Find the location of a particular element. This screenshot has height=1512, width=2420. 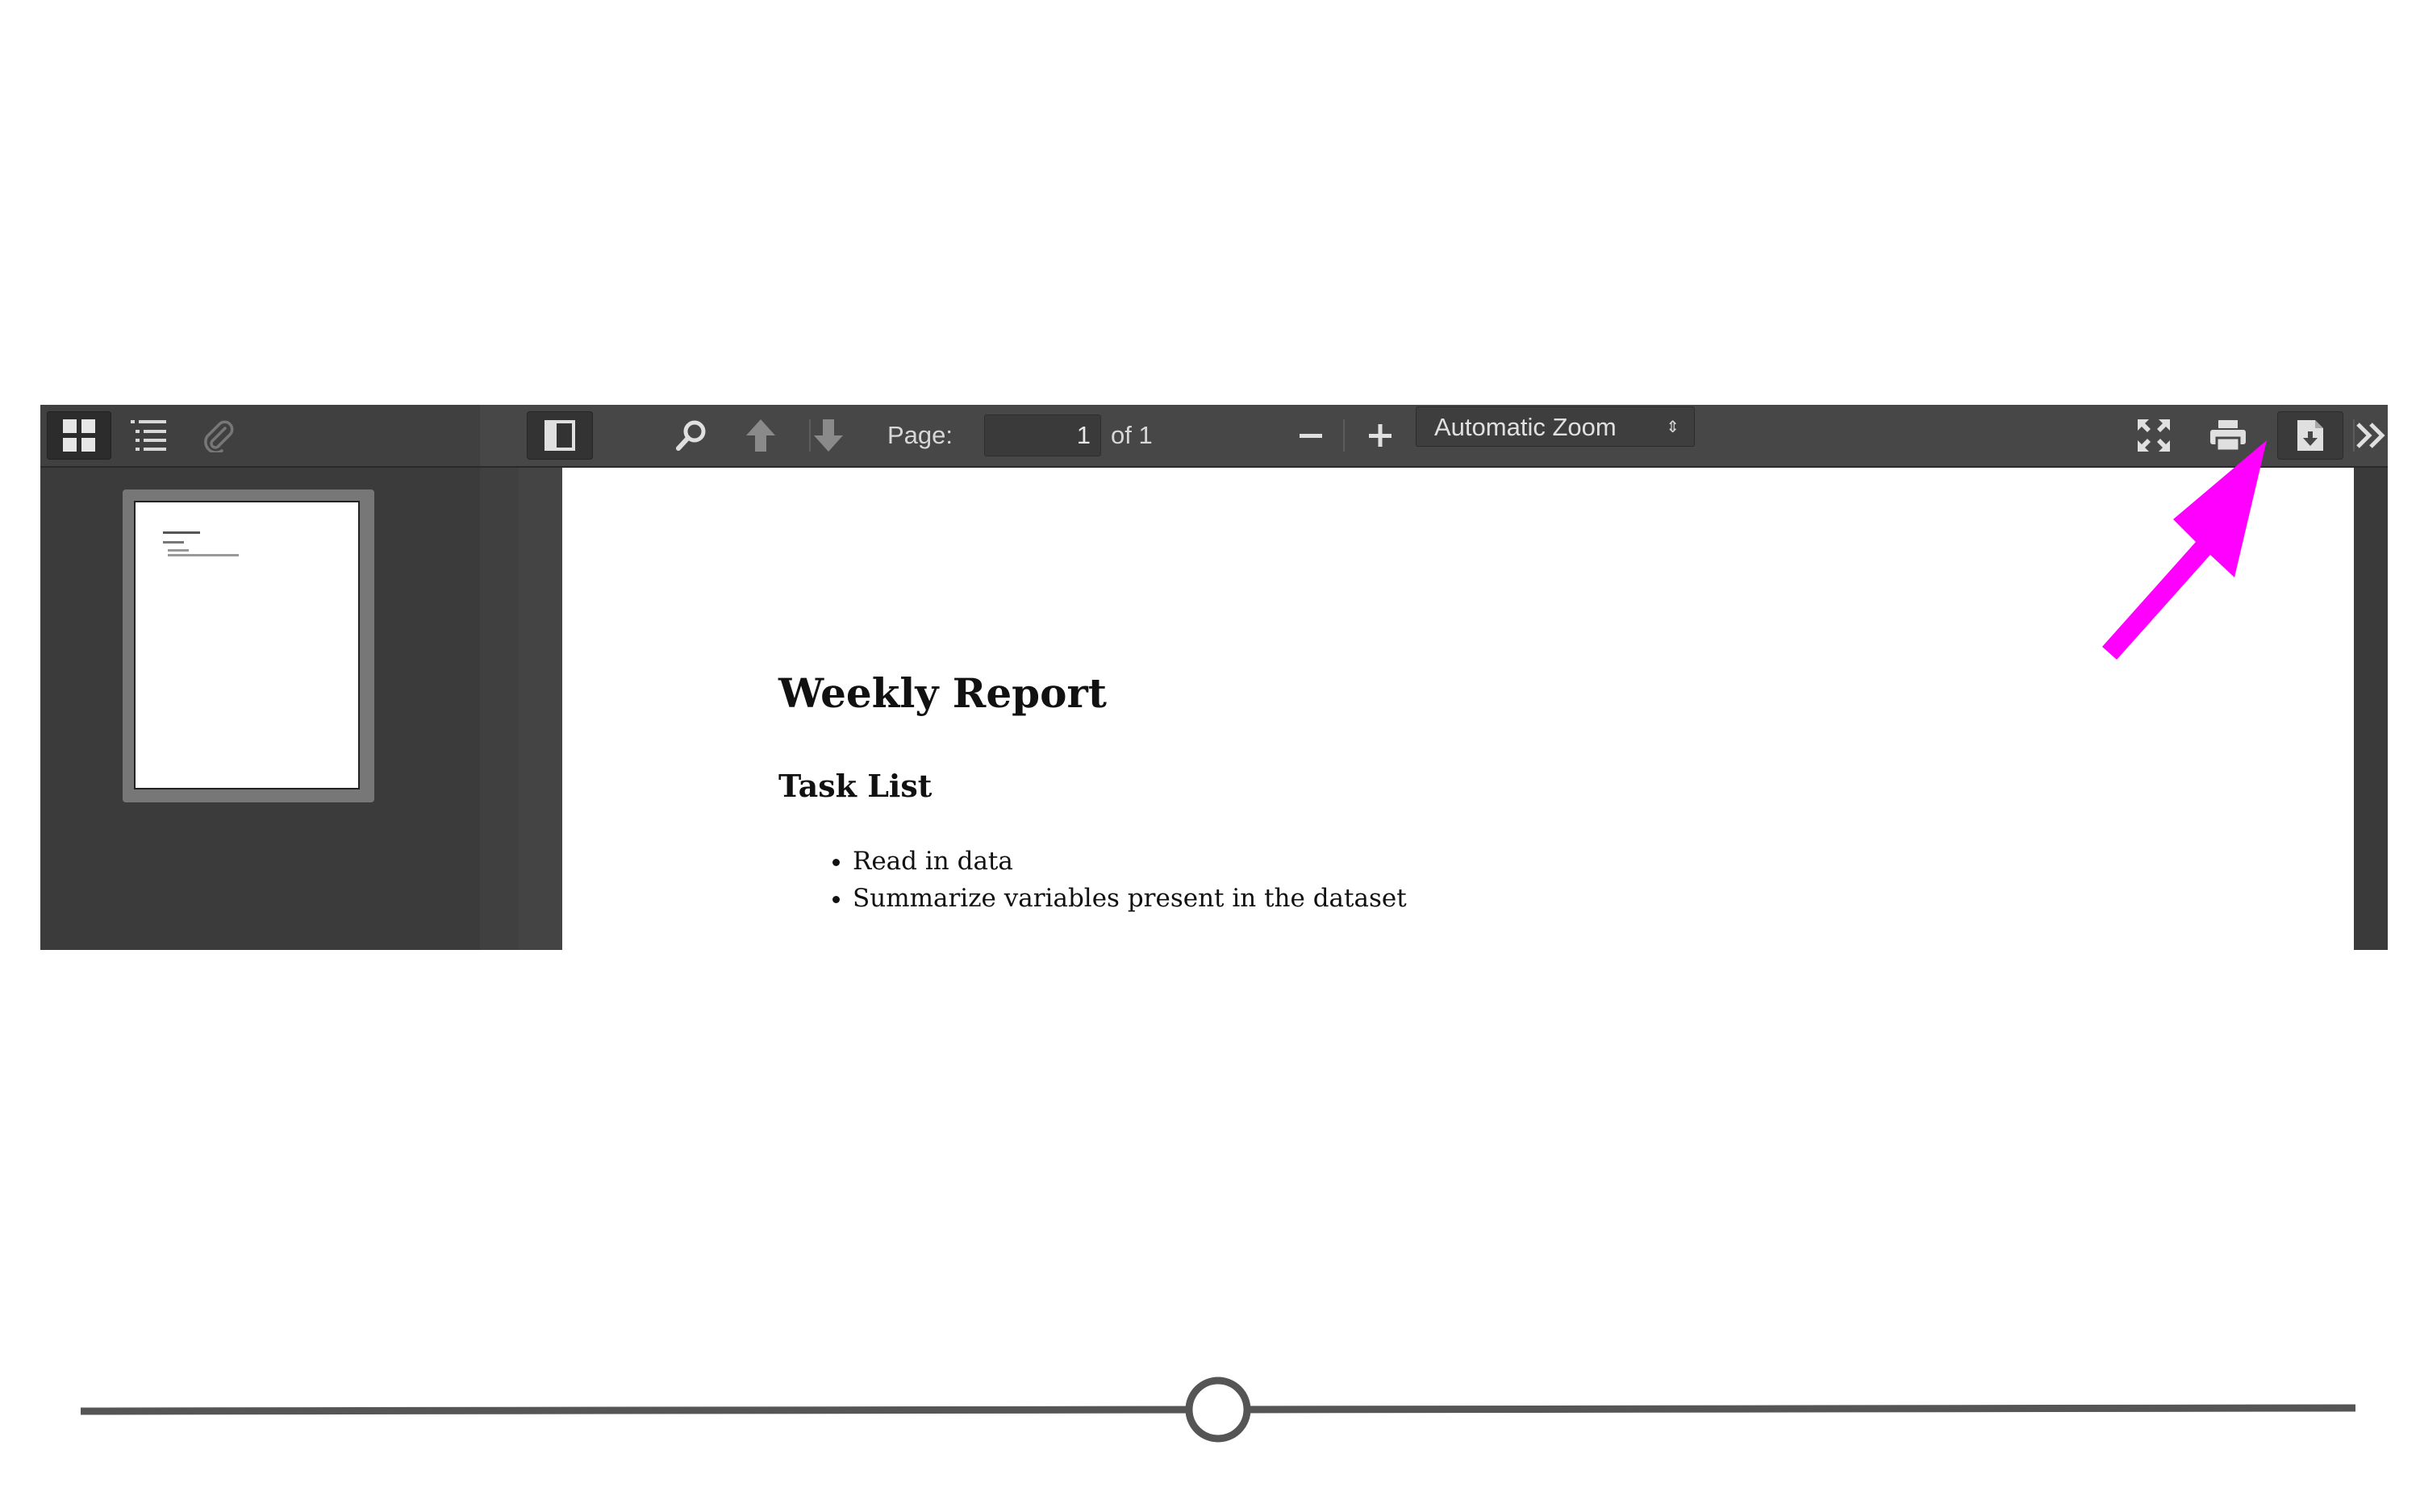

arrow-down-icon is located at coordinates (829, 435).